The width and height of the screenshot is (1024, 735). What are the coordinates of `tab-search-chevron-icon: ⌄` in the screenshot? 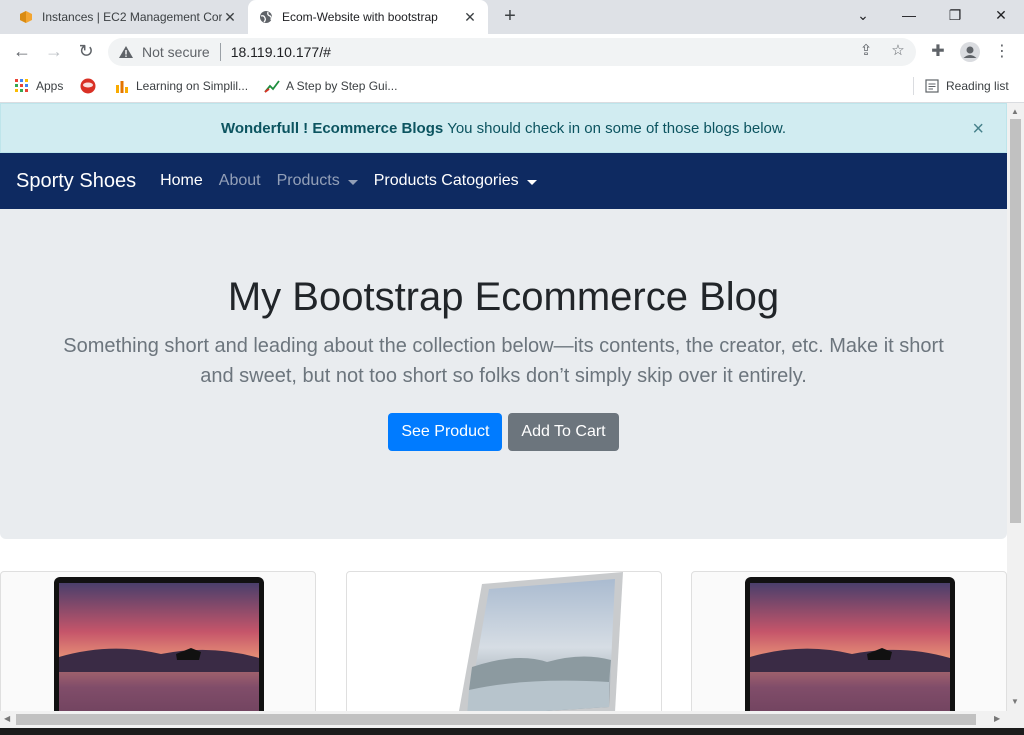 It's located at (863, 16).